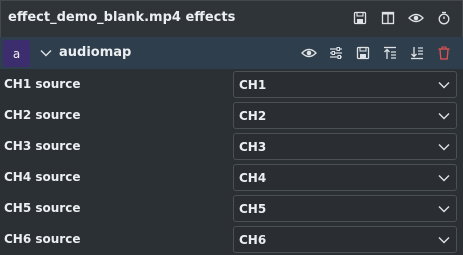  I want to click on title-bar: effect_demo_blank.mp4 effects, so click(231, 19).